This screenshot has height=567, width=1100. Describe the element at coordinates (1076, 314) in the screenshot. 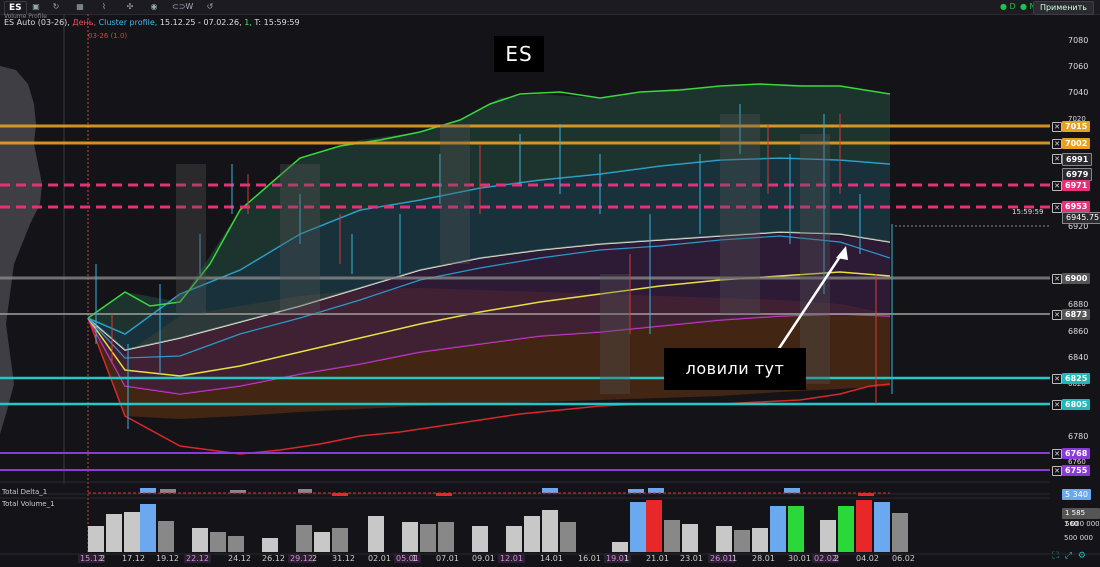

I see `level-6873: 6873` at that location.